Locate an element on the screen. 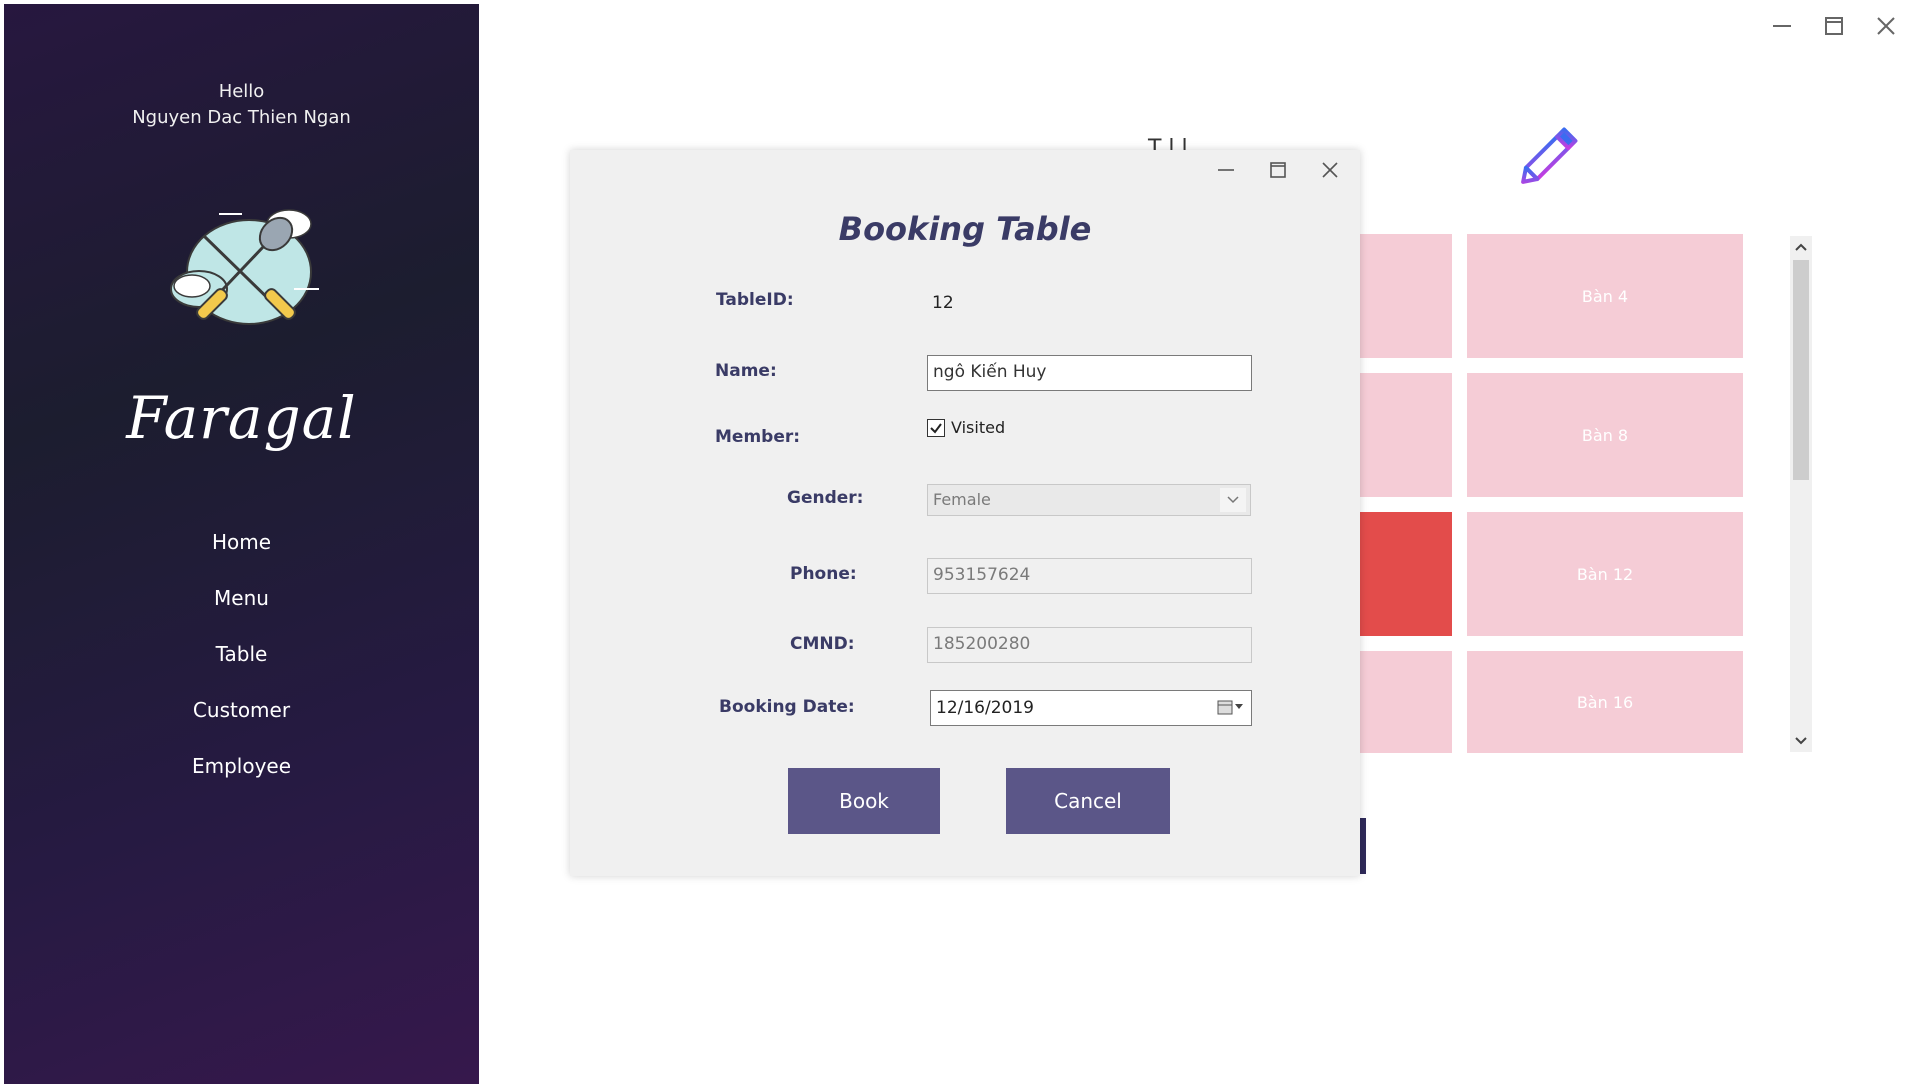 The height and width of the screenshot is (1084, 1920). maximize-icon is located at coordinates (1834, 26).